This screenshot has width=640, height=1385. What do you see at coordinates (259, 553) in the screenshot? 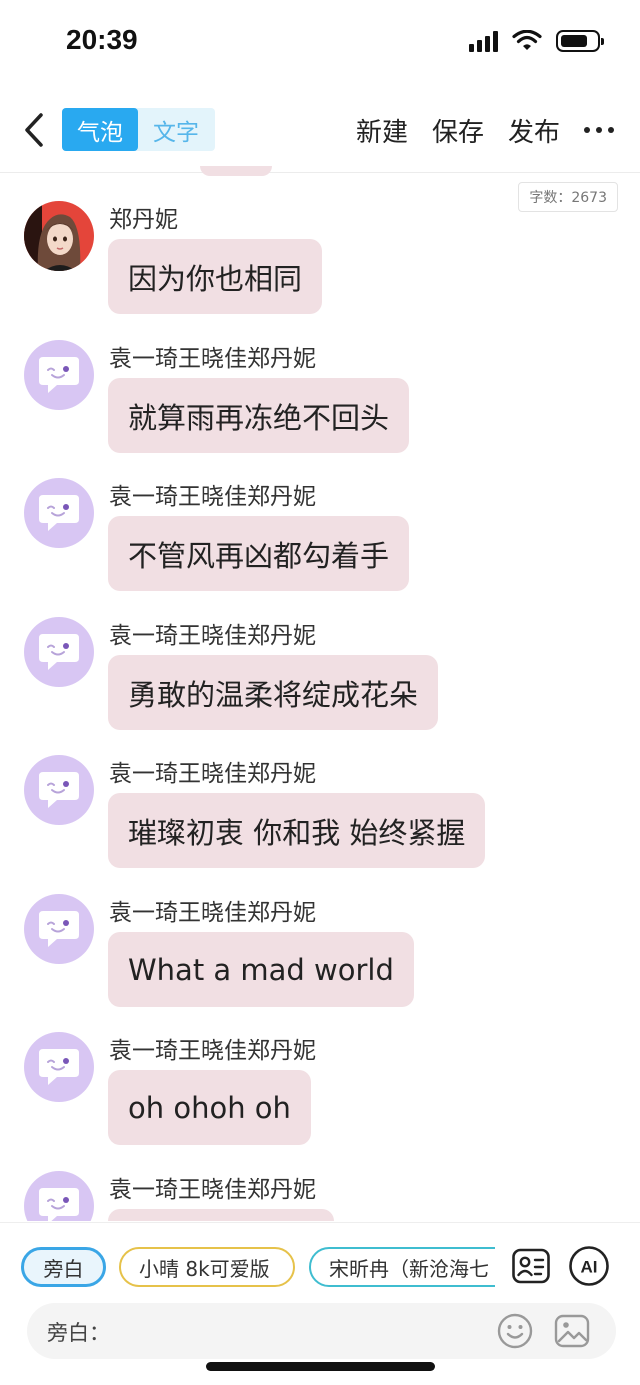
I see `message-bubble: 不管风再凶都勾着手` at bounding box center [259, 553].